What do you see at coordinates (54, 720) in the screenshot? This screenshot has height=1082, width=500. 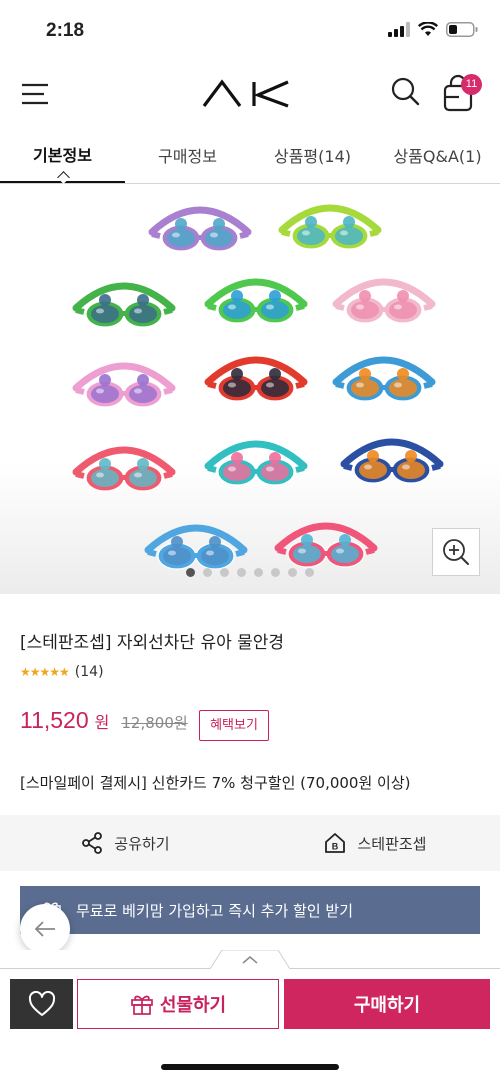 I see `sale-price: 11,520` at bounding box center [54, 720].